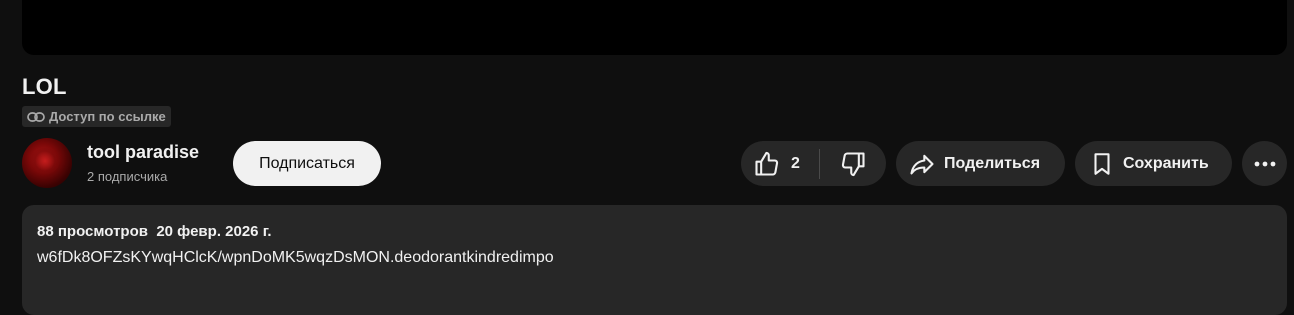  What do you see at coordinates (143, 152) in the screenshot?
I see `channel-name: tool paradise` at bounding box center [143, 152].